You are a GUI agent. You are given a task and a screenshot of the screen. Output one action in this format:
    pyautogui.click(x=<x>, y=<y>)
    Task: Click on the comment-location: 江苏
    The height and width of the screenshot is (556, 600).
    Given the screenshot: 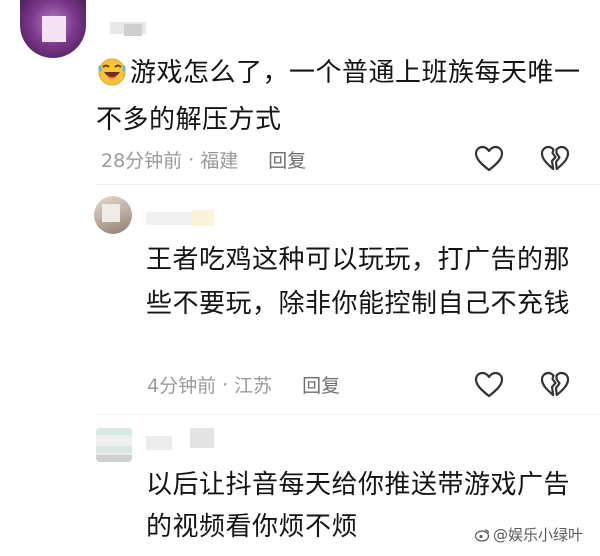 What is the action you would take?
    pyautogui.click(x=253, y=386)
    